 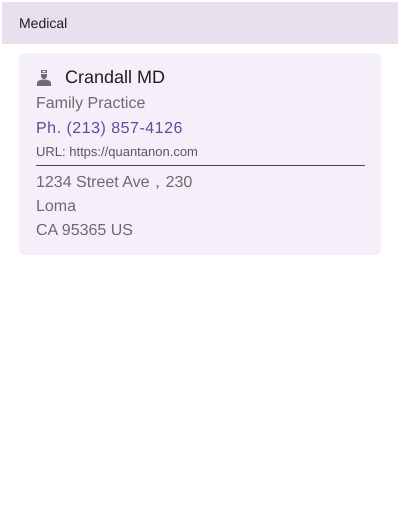 What do you see at coordinates (44, 77) in the screenshot?
I see `doctor-icon` at bounding box center [44, 77].